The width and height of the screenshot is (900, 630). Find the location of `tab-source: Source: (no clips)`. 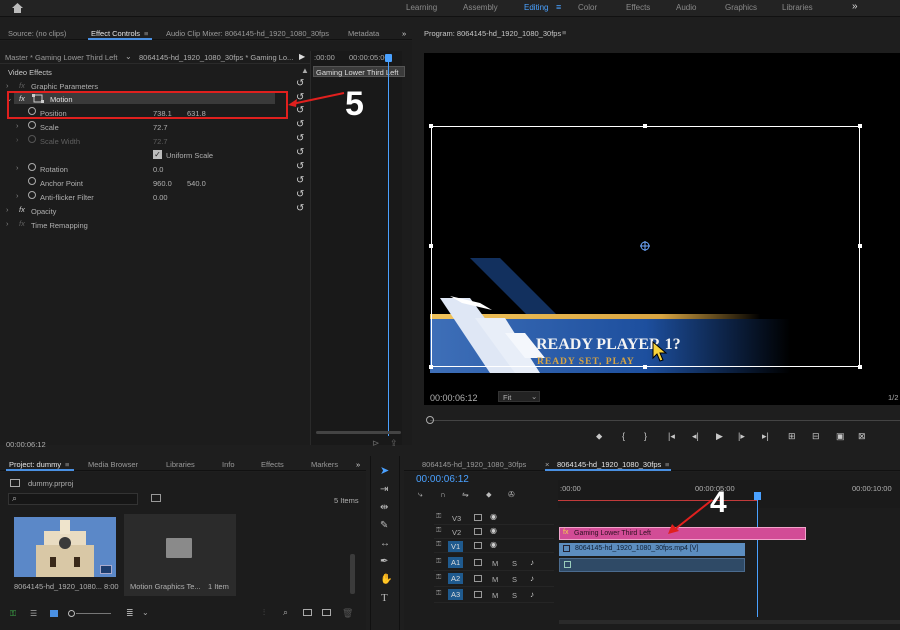

tab-source: Source: (no clips) is located at coordinates (37, 33).